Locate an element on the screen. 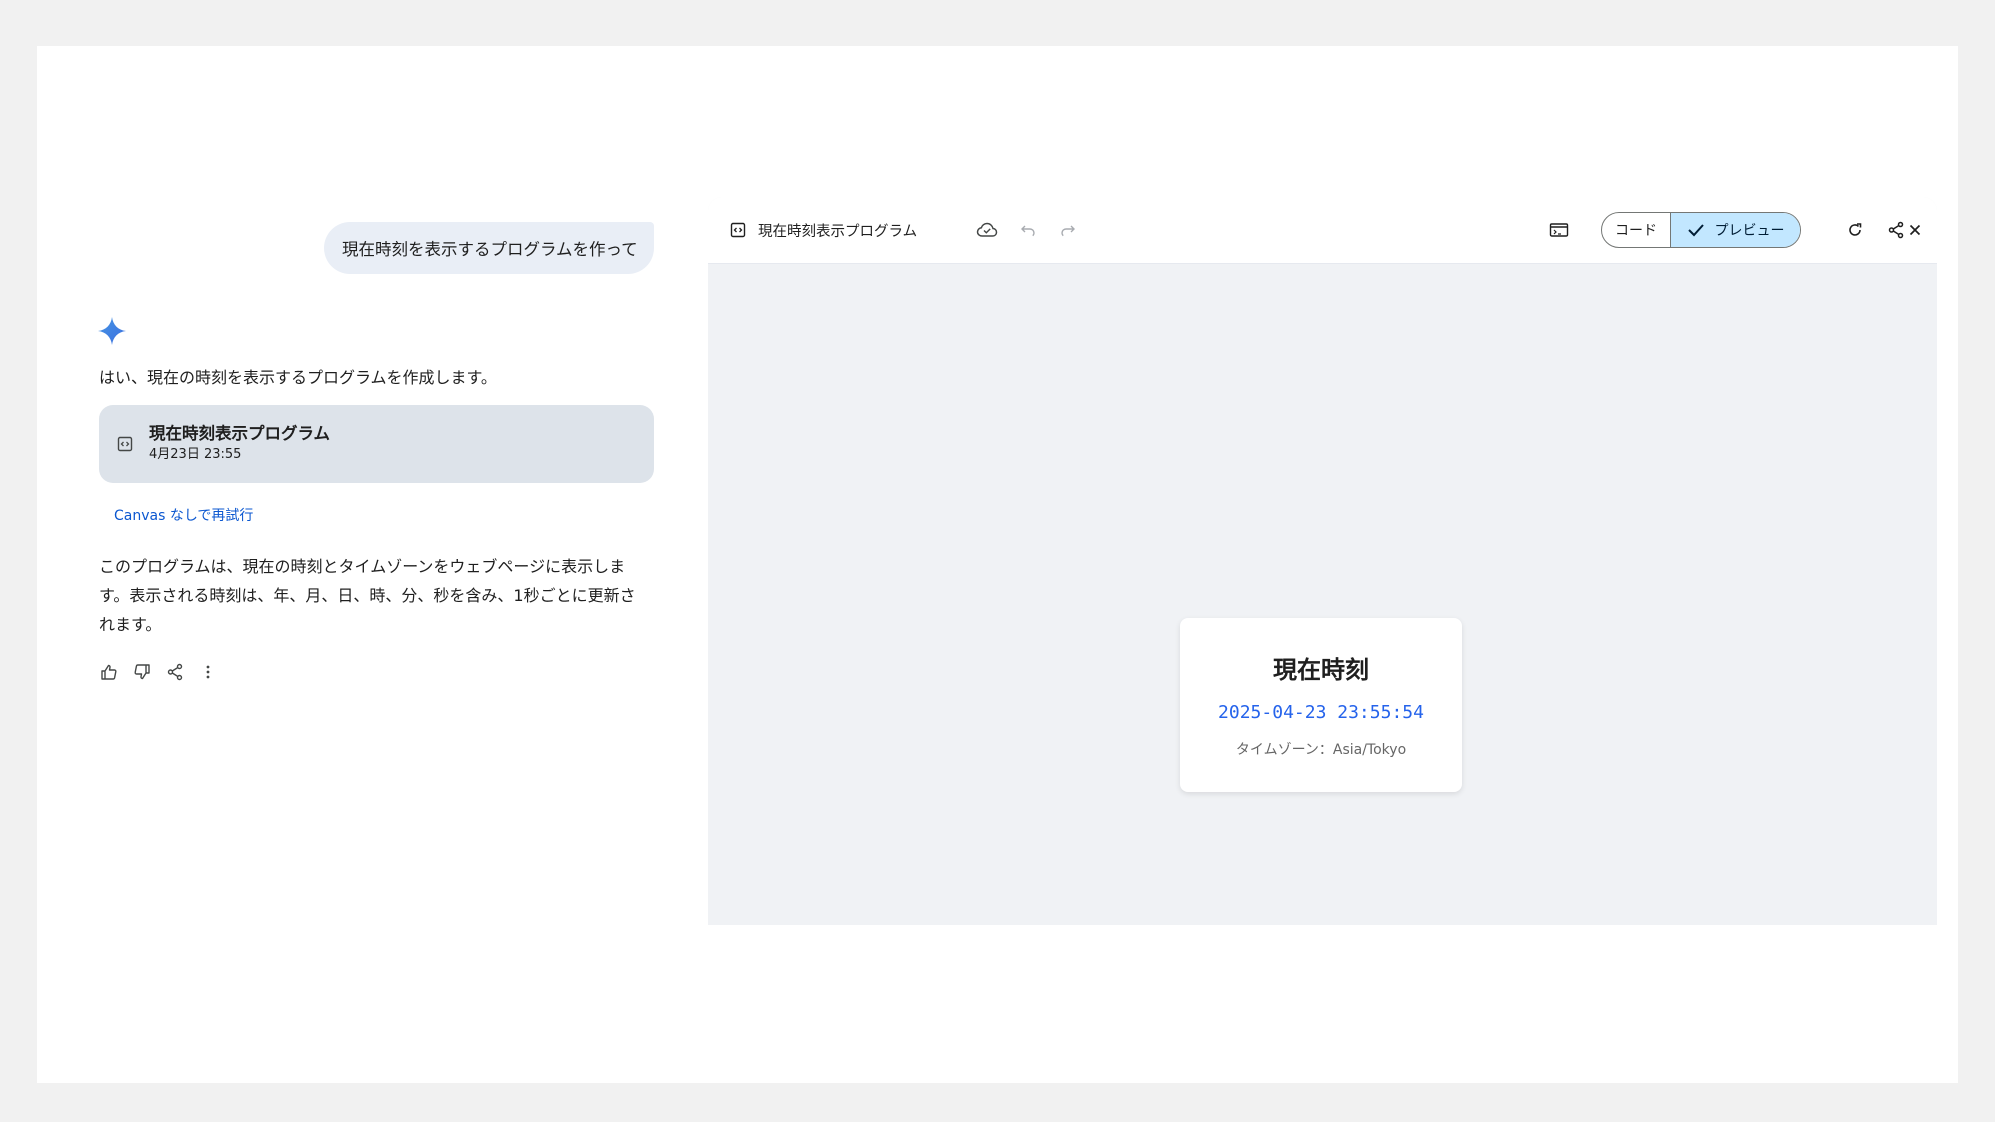 This screenshot has height=1122, width=1995. feedback-row is located at coordinates (165, 672).